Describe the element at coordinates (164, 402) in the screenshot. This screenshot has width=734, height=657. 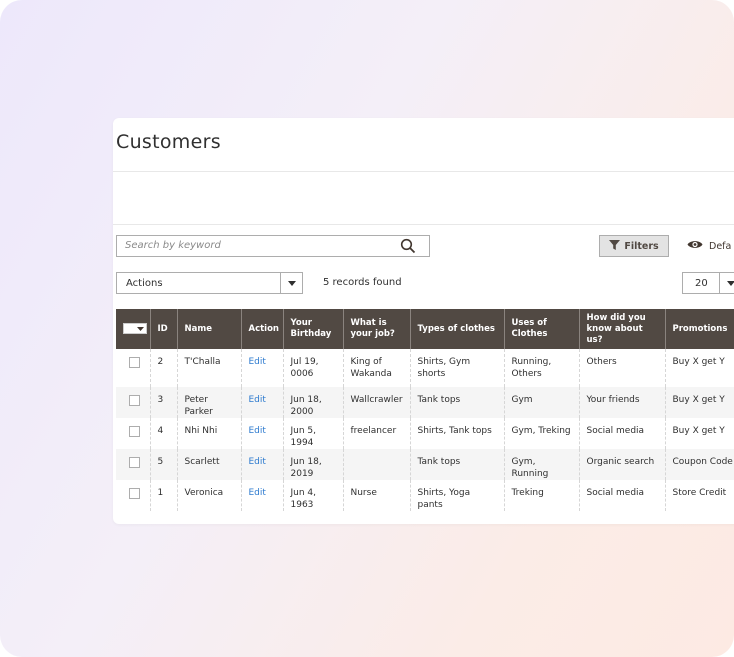
I see `cell-id: 3` at that location.